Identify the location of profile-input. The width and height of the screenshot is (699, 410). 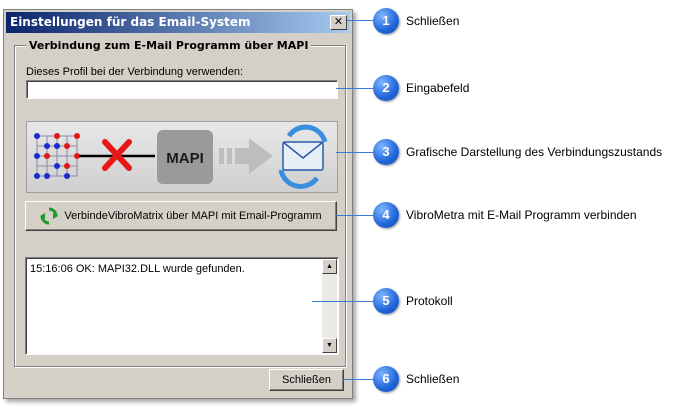
(182, 89).